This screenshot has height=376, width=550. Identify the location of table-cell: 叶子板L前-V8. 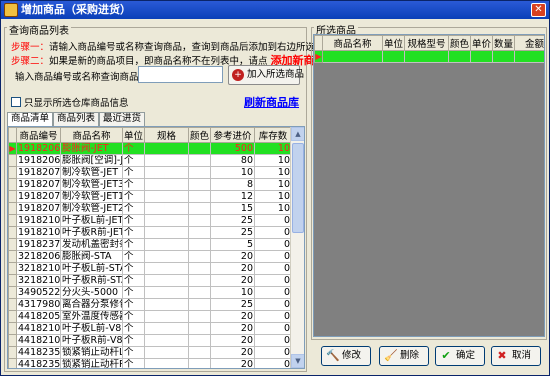
(91, 328).